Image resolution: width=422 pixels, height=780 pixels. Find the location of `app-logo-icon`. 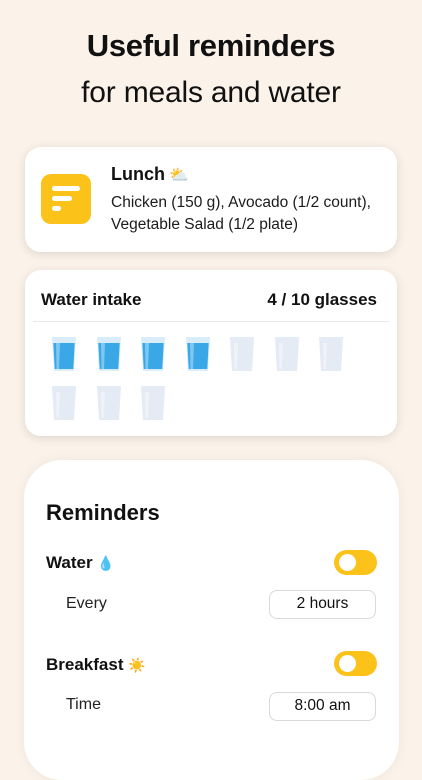

app-logo-icon is located at coordinates (66, 199).